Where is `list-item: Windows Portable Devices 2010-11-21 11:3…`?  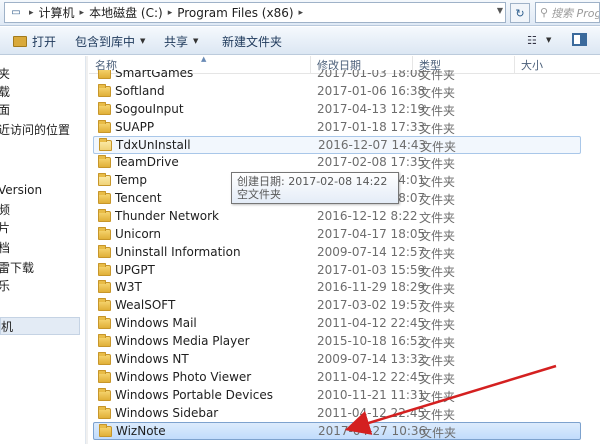
list-item: Windows Portable Devices 2010-11-21 11:3… is located at coordinates (337, 396).